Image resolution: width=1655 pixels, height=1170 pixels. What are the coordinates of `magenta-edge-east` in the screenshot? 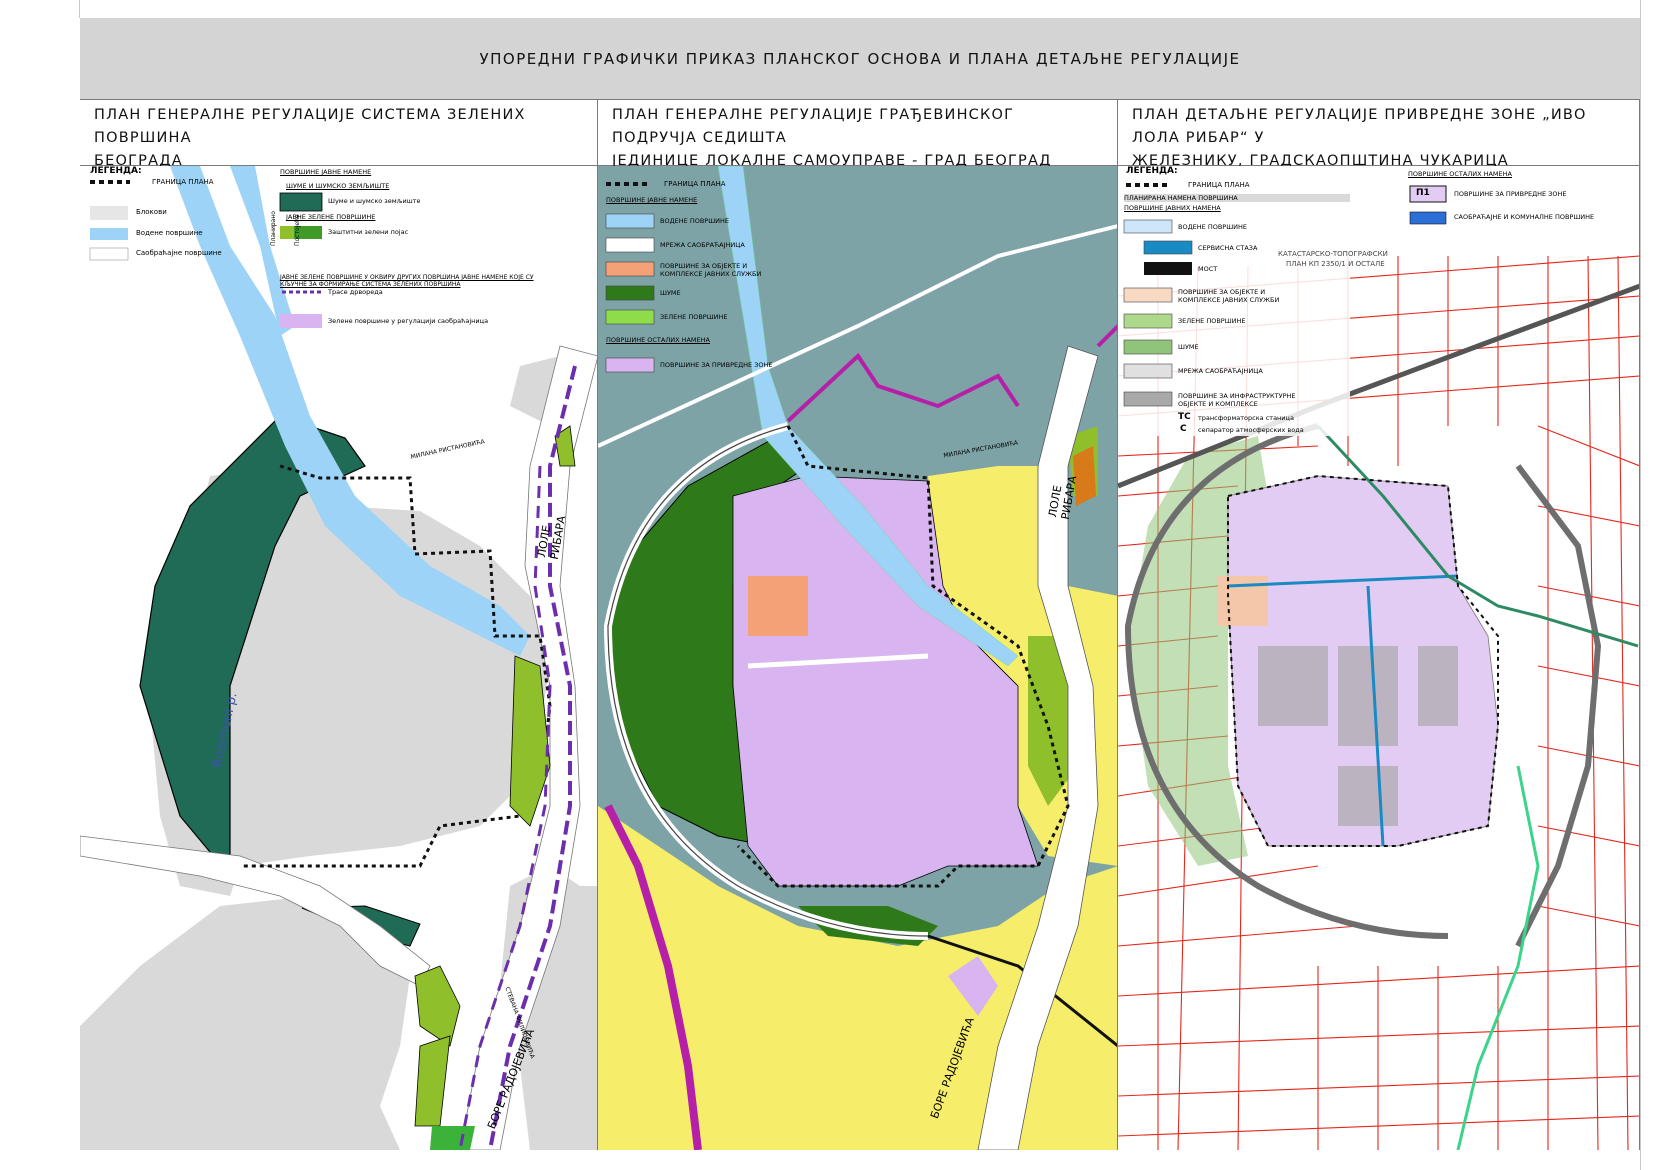 It's located at (1106, 336).